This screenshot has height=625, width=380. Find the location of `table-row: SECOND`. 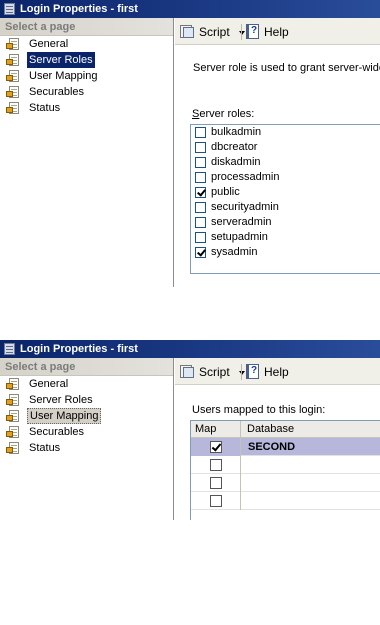

table-row: SECOND is located at coordinates (285, 447).